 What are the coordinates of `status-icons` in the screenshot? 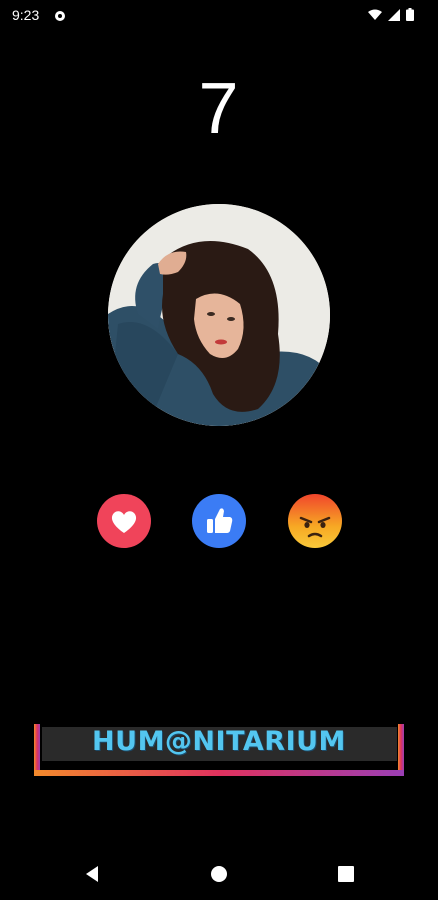 It's located at (391, 17).